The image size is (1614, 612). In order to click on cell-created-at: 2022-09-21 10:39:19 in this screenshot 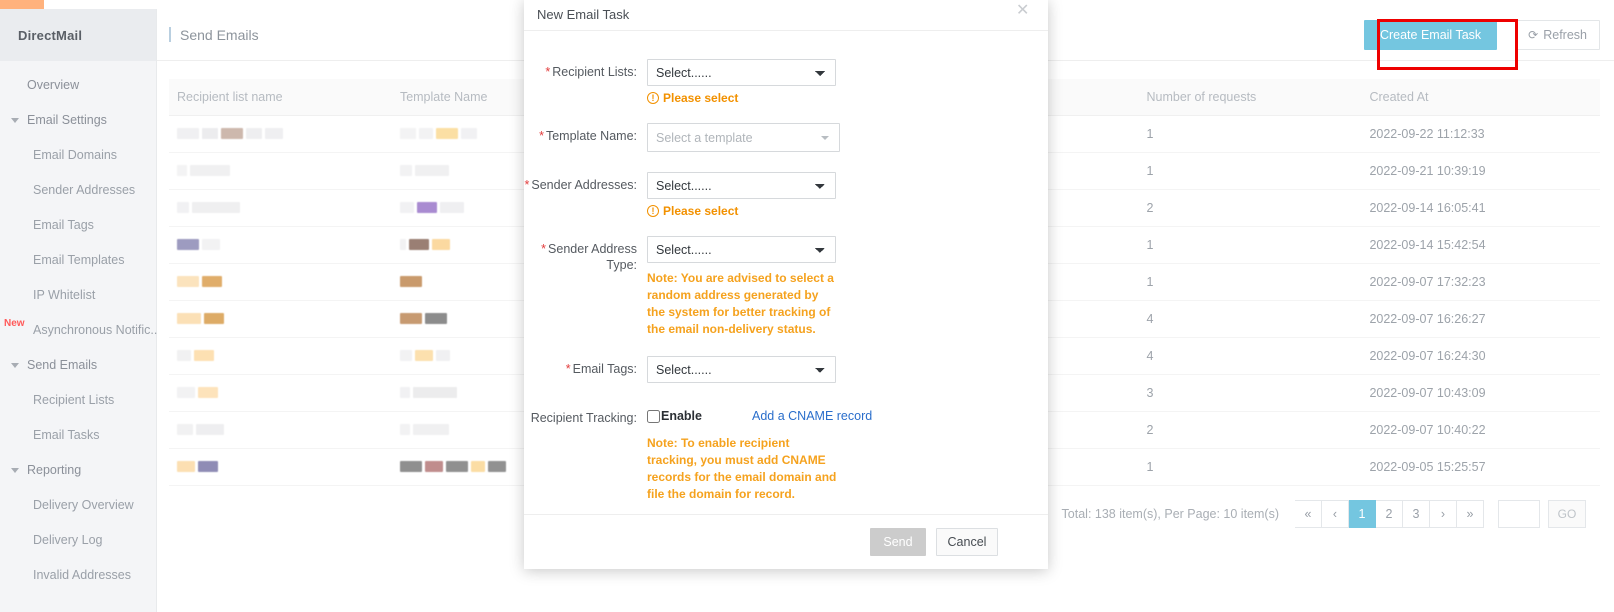, I will do `click(1480, 171)`.